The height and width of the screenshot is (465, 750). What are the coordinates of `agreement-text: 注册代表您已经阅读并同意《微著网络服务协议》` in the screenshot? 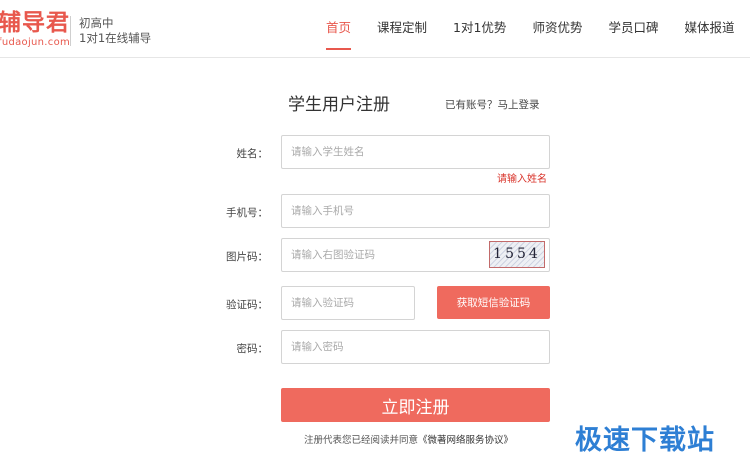 It's located at (408, 439).